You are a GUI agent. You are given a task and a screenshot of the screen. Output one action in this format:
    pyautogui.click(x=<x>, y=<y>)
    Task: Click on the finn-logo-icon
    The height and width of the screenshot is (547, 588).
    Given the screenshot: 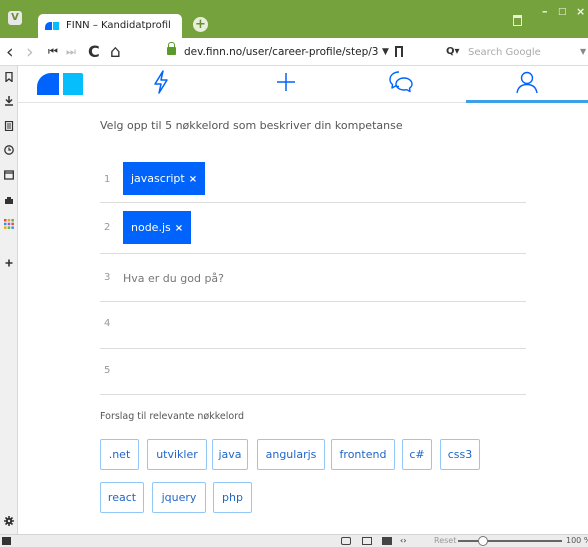 What is the action you would take?
    pyautogui.click(x=48, y=84)
    